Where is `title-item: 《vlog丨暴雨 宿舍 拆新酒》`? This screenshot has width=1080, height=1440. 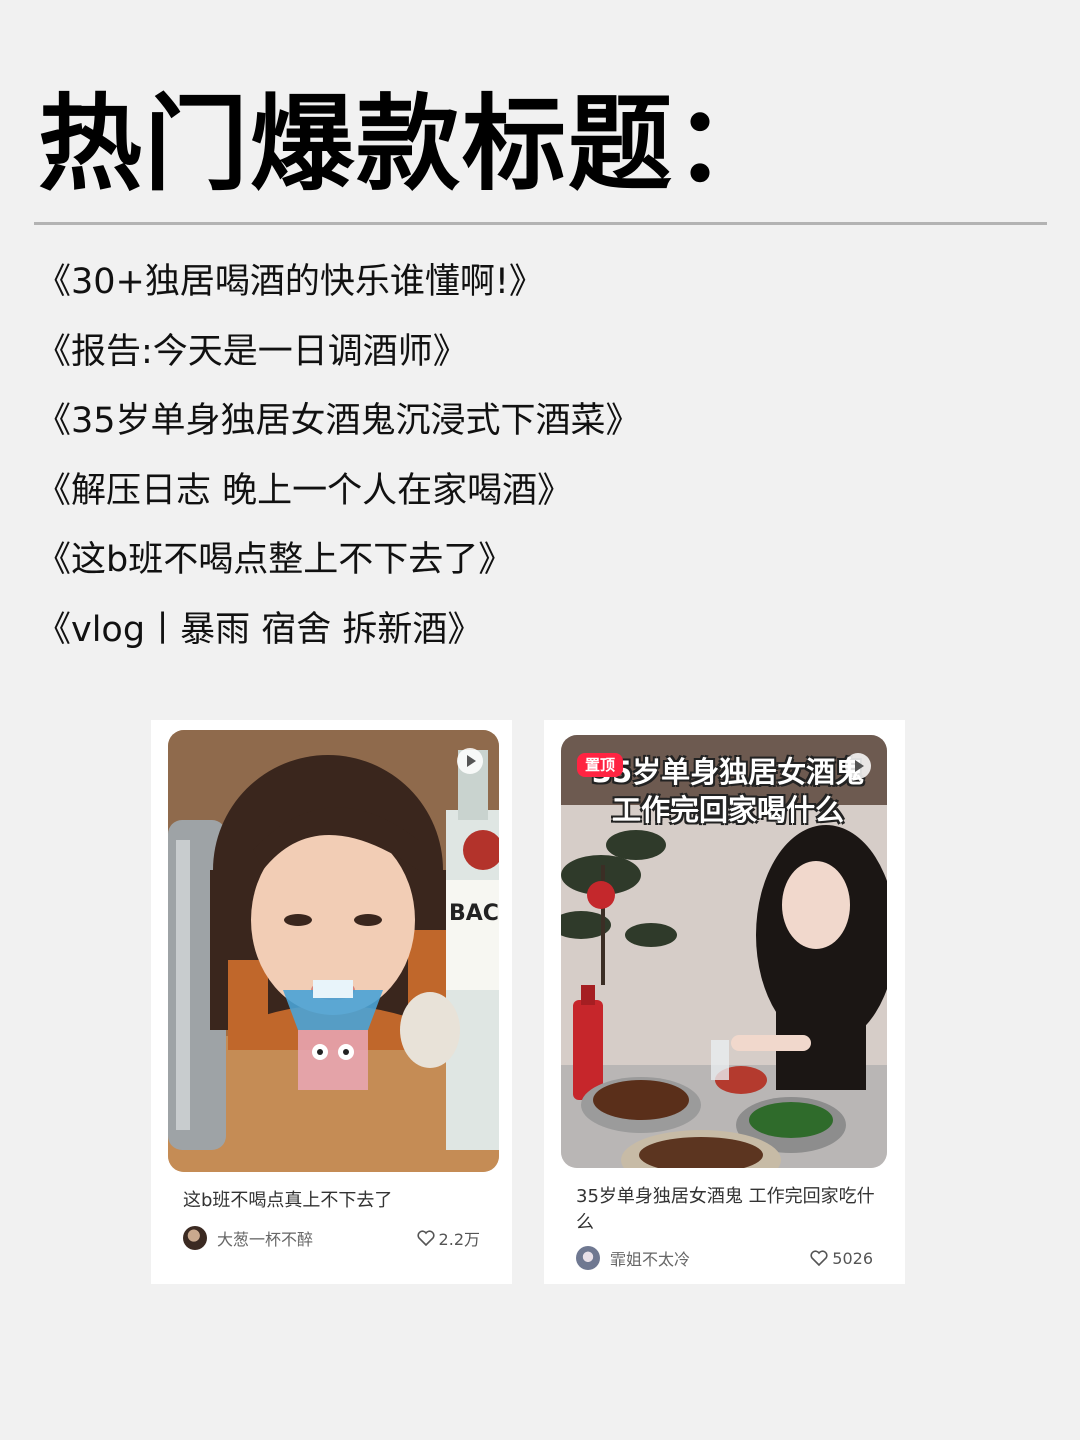 title-item: 《vlog丨暴雨 宿舍 拆新酒》 is located at coordinates (259, 629).